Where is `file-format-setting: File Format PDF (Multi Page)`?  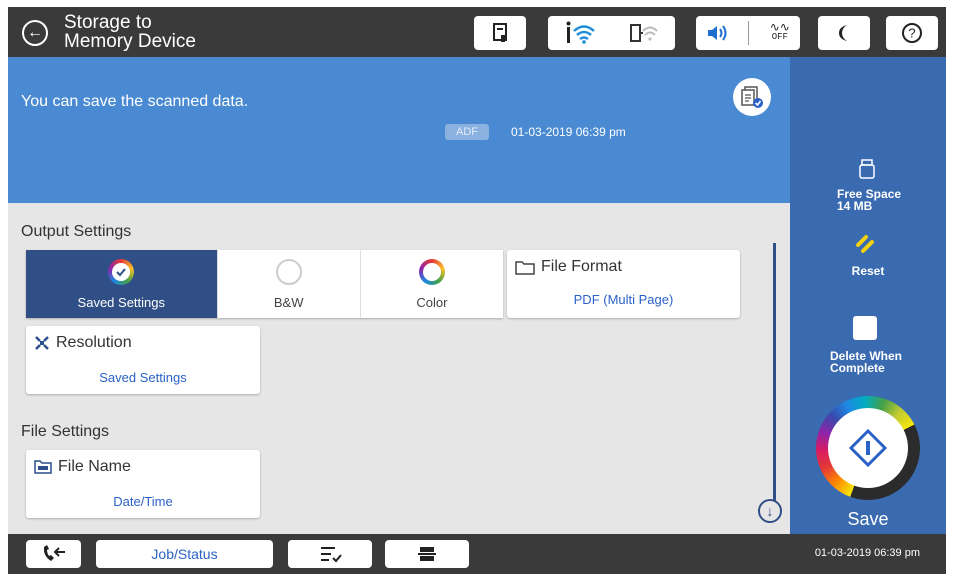
file-format-setting: File Format PDF (Multi Page) is located at coordinates (623, 284).